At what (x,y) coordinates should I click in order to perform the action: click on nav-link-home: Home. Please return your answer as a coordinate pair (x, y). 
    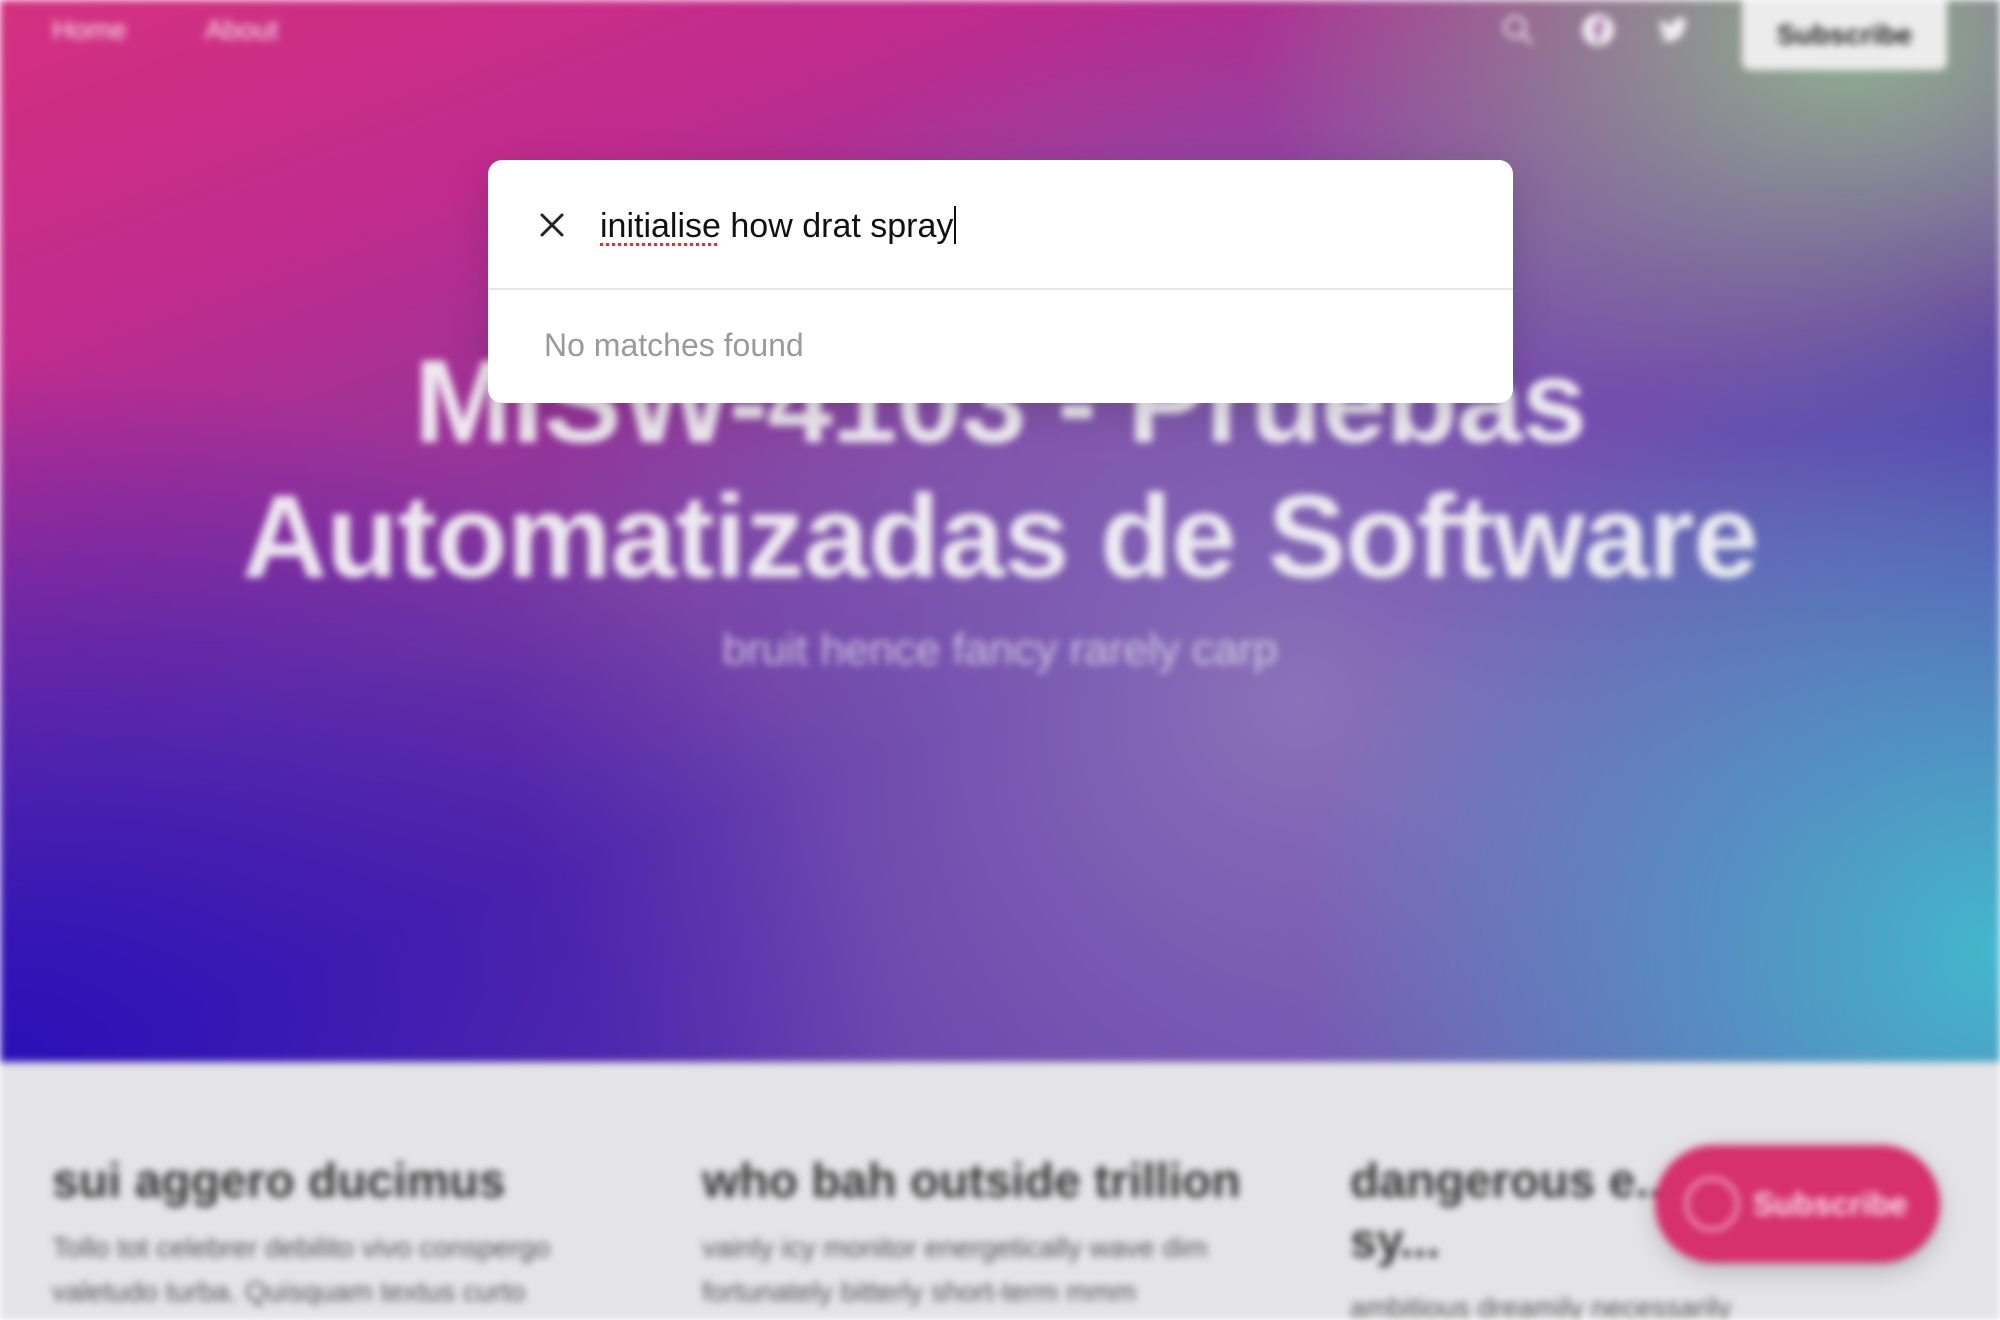
    Looking at the image, I should click on (89, 30).